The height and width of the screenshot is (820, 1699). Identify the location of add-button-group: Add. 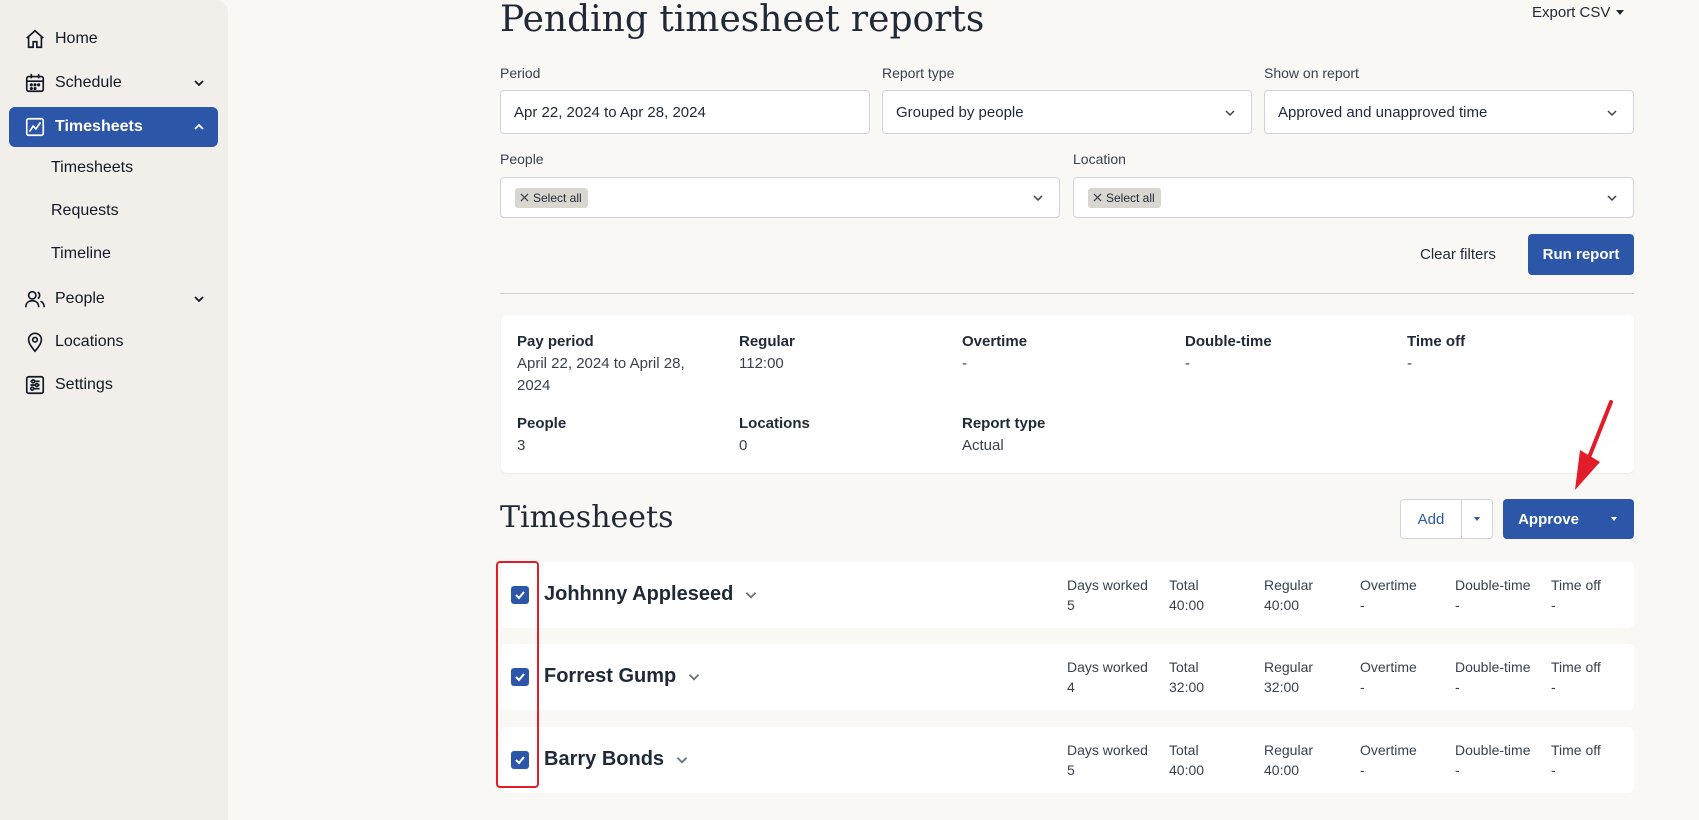
(1446, 519).